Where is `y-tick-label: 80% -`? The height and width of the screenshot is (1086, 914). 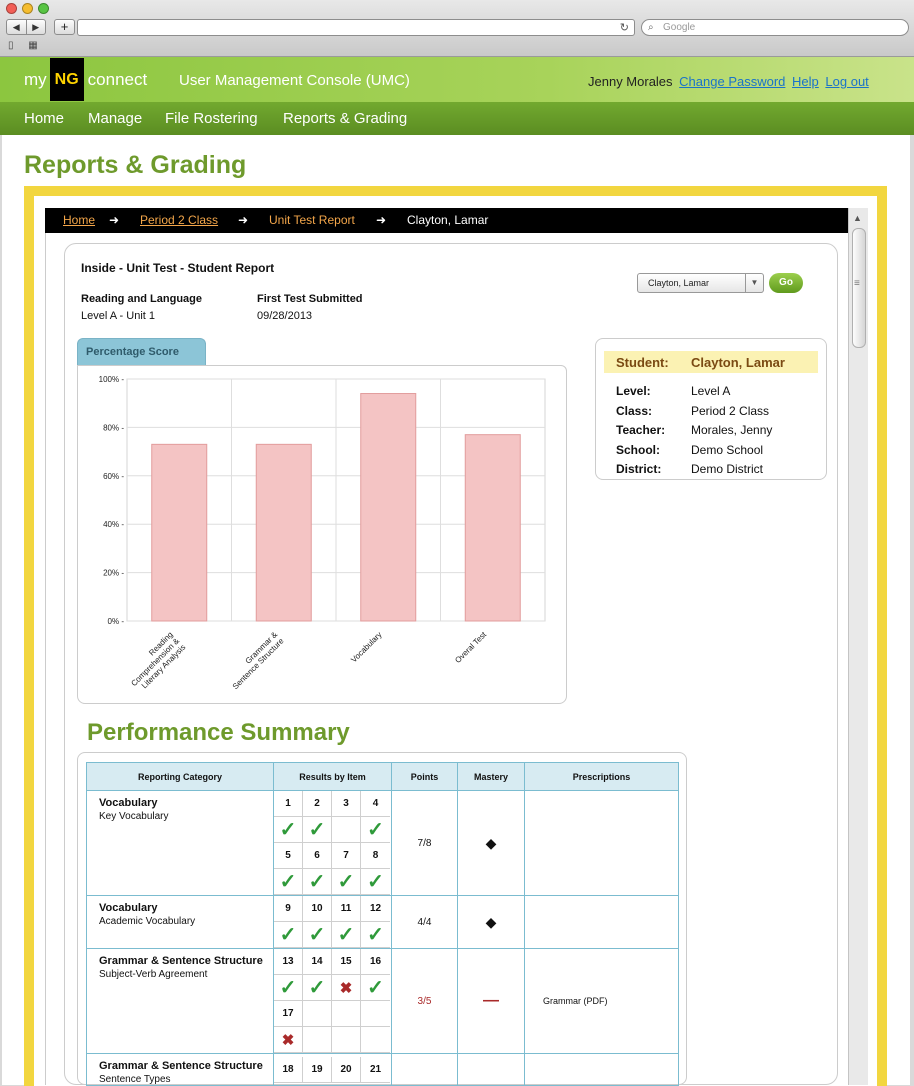
y-tick-label: 80% - is located at coordinates (113, 427).